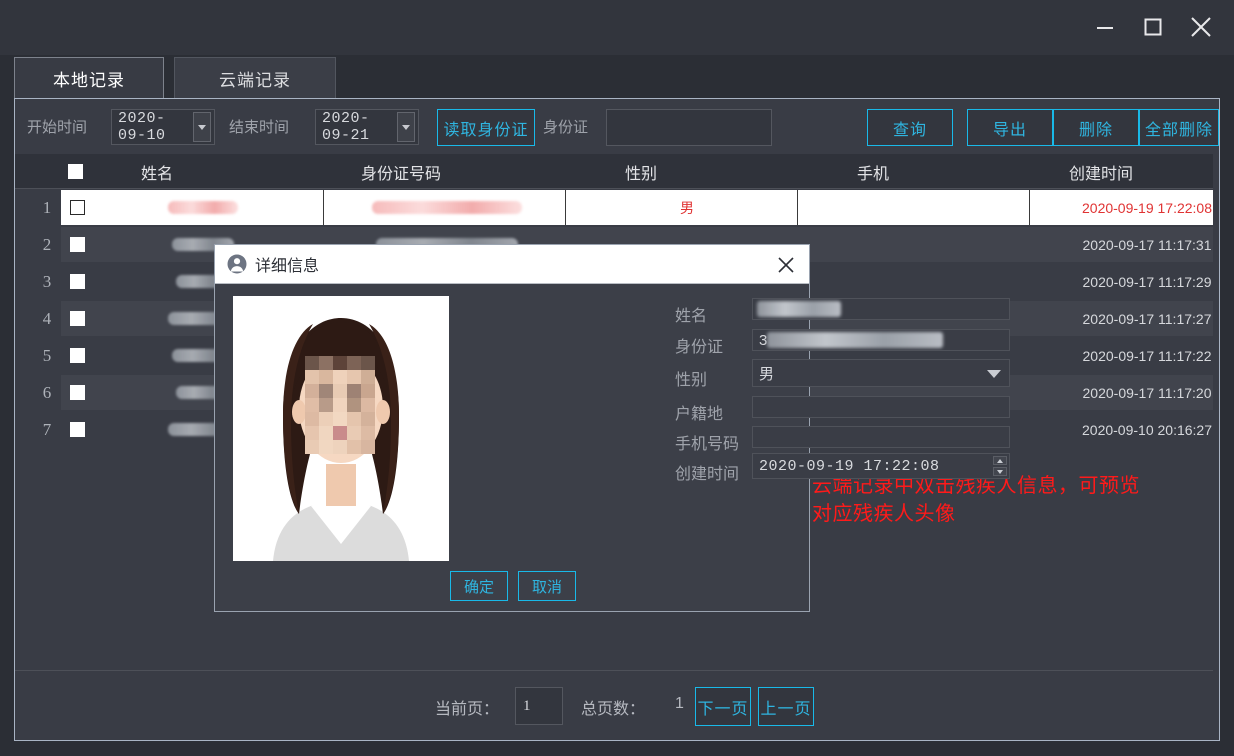  I want to click on start-date-picker: 2020-09-10, so click(163, 127).